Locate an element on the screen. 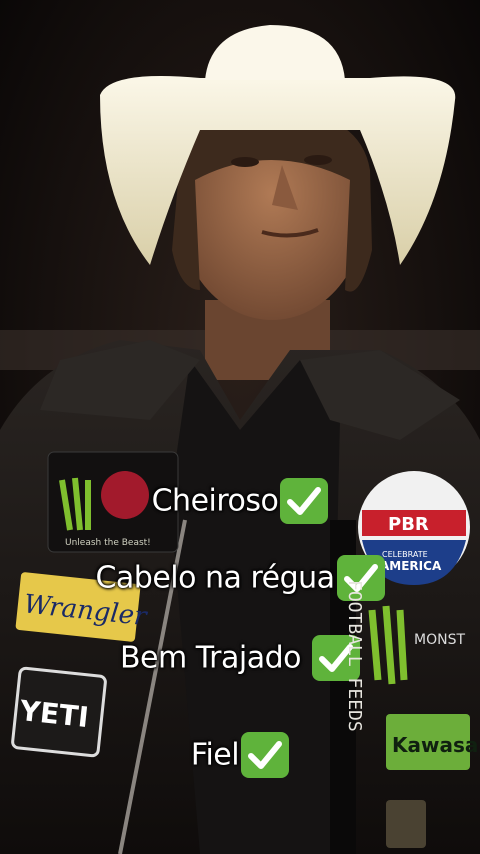  eye-left is located at coordinates (245, 162).